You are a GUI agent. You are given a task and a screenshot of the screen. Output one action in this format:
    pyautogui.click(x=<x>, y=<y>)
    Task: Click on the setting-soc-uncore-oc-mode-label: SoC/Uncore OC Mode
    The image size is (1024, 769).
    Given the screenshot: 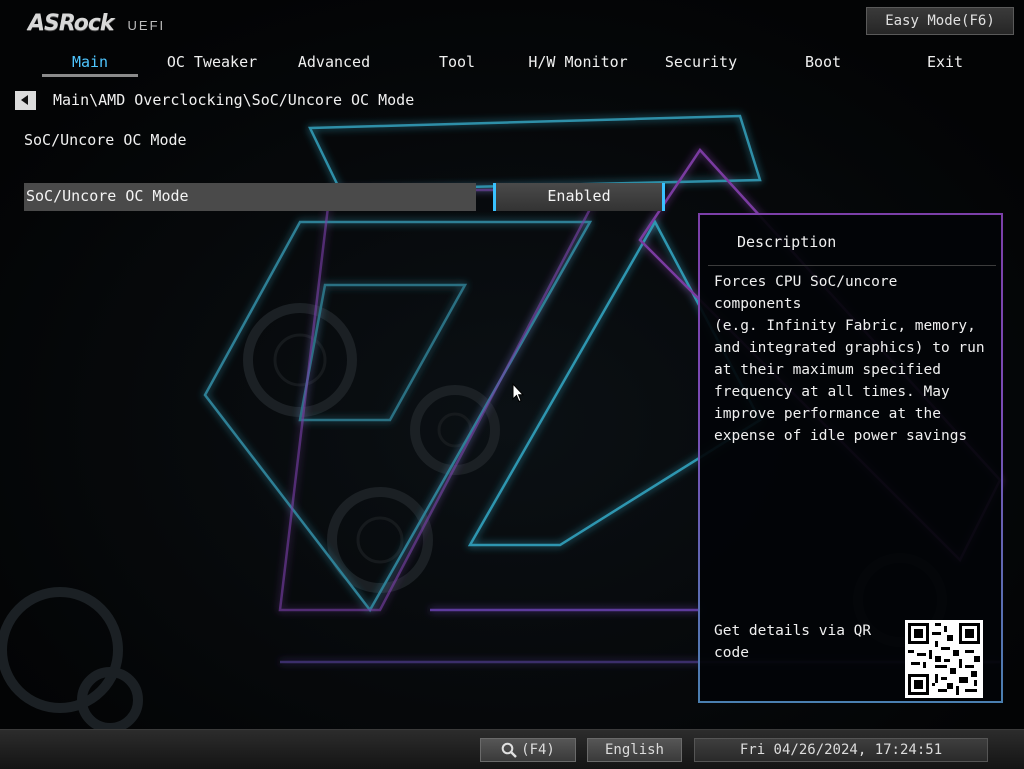 What is the action you would take?
    pyautogui.click(x=250, y=197)
    